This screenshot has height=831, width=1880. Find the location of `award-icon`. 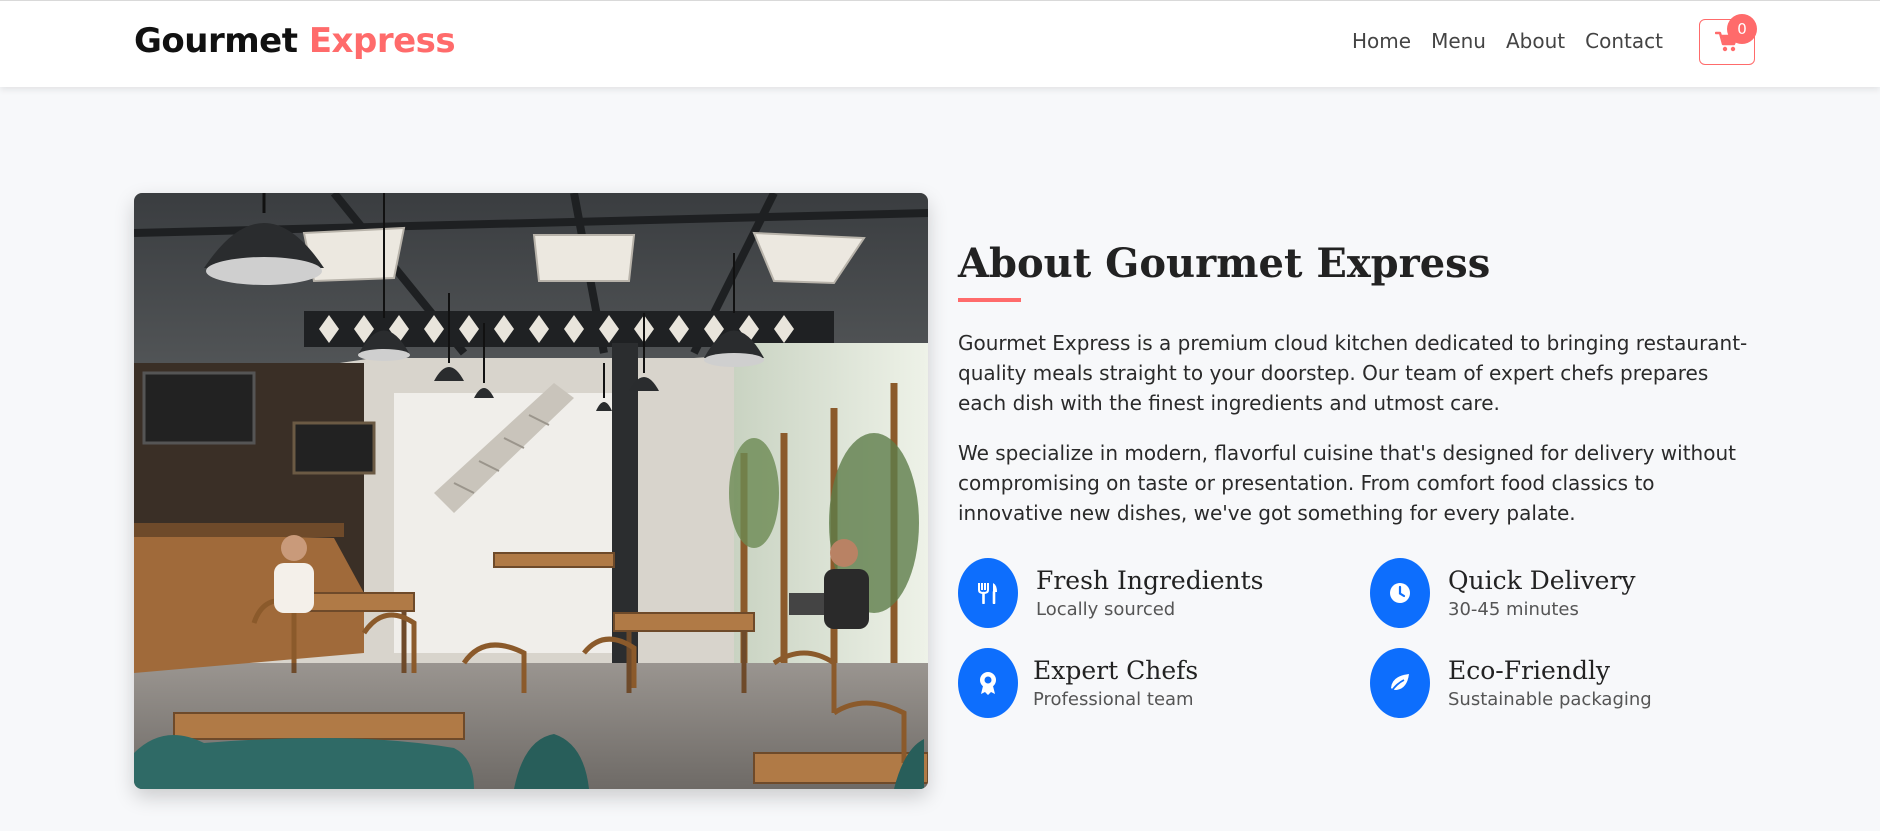

award-icon is located at coordinates (988, 683).